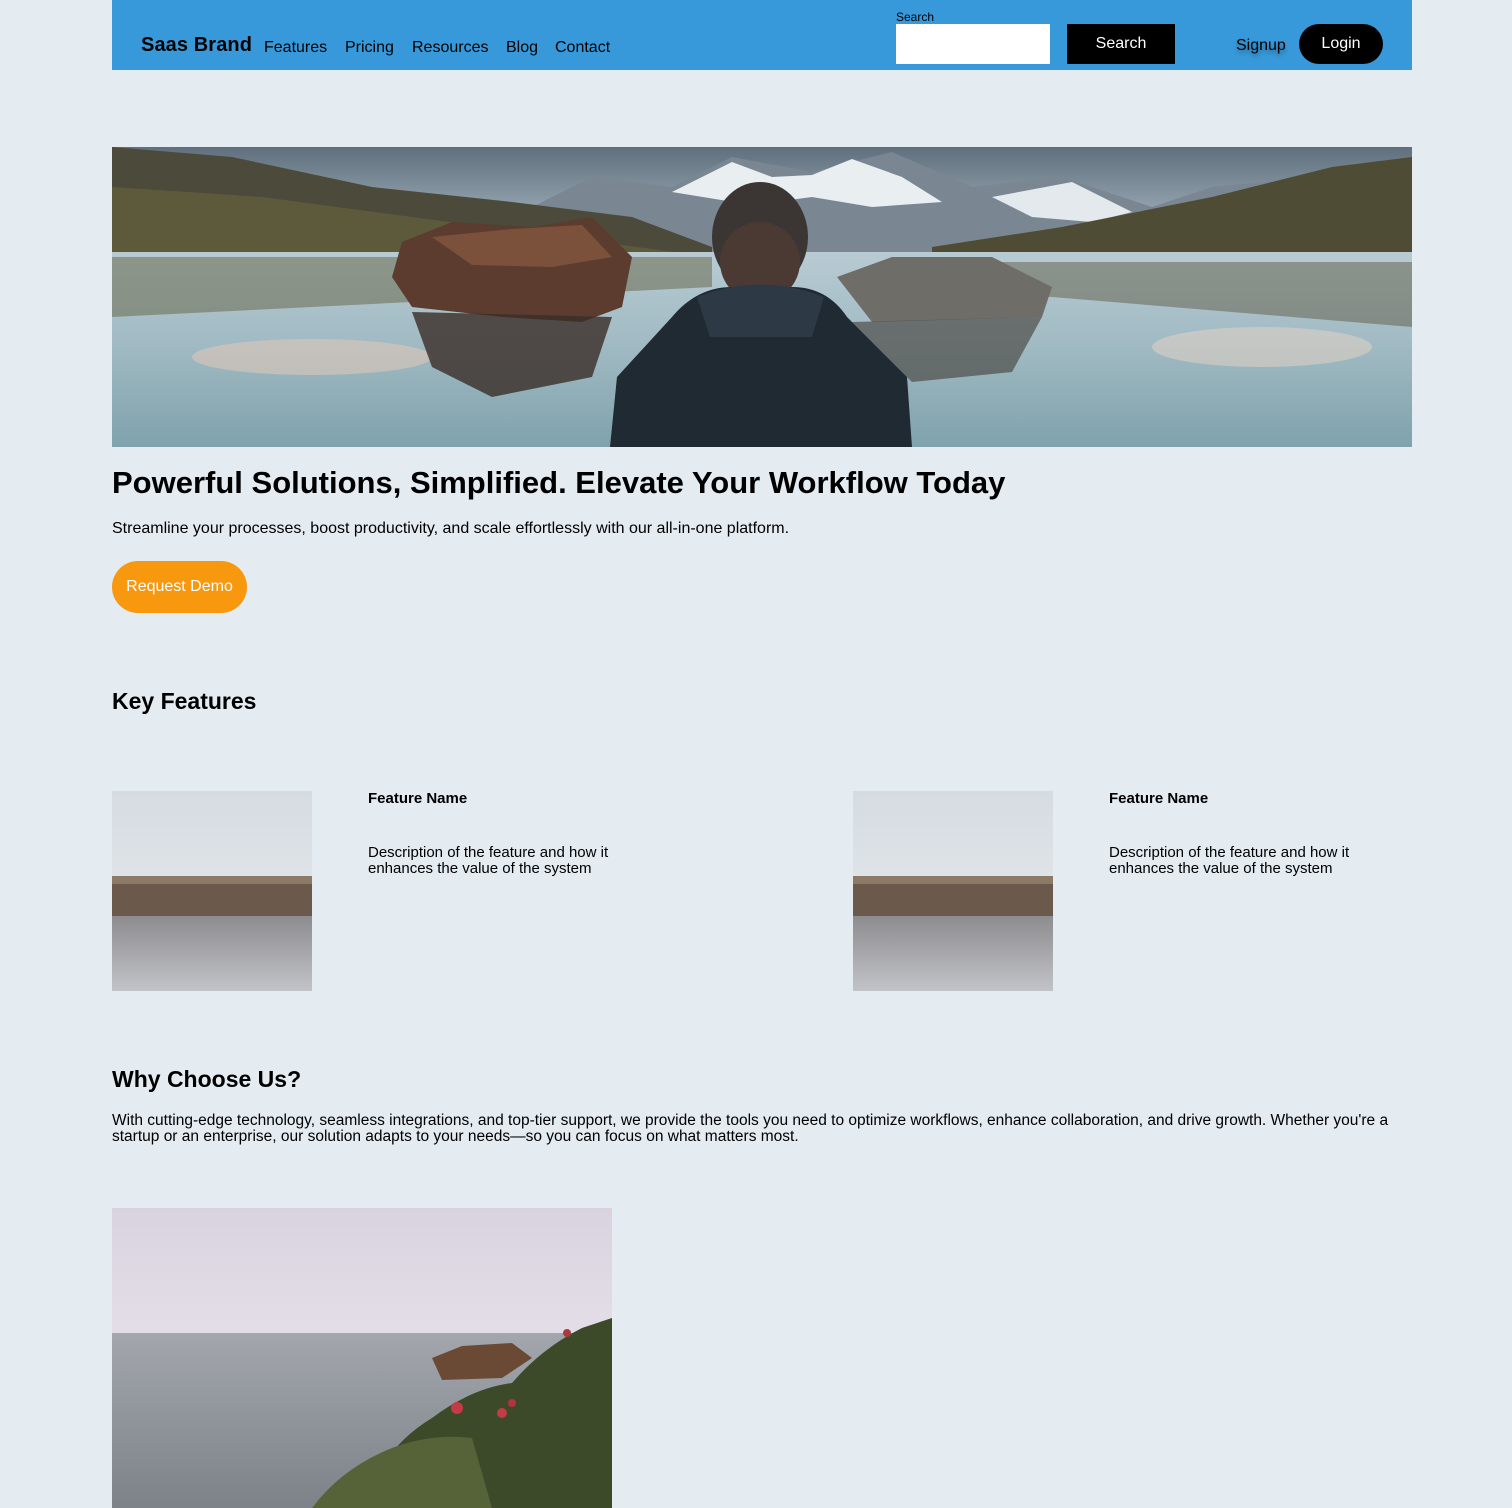 This screenshot has width=1512, height=1508. I want to click on nav-link-features: Features, so click(295, 48).